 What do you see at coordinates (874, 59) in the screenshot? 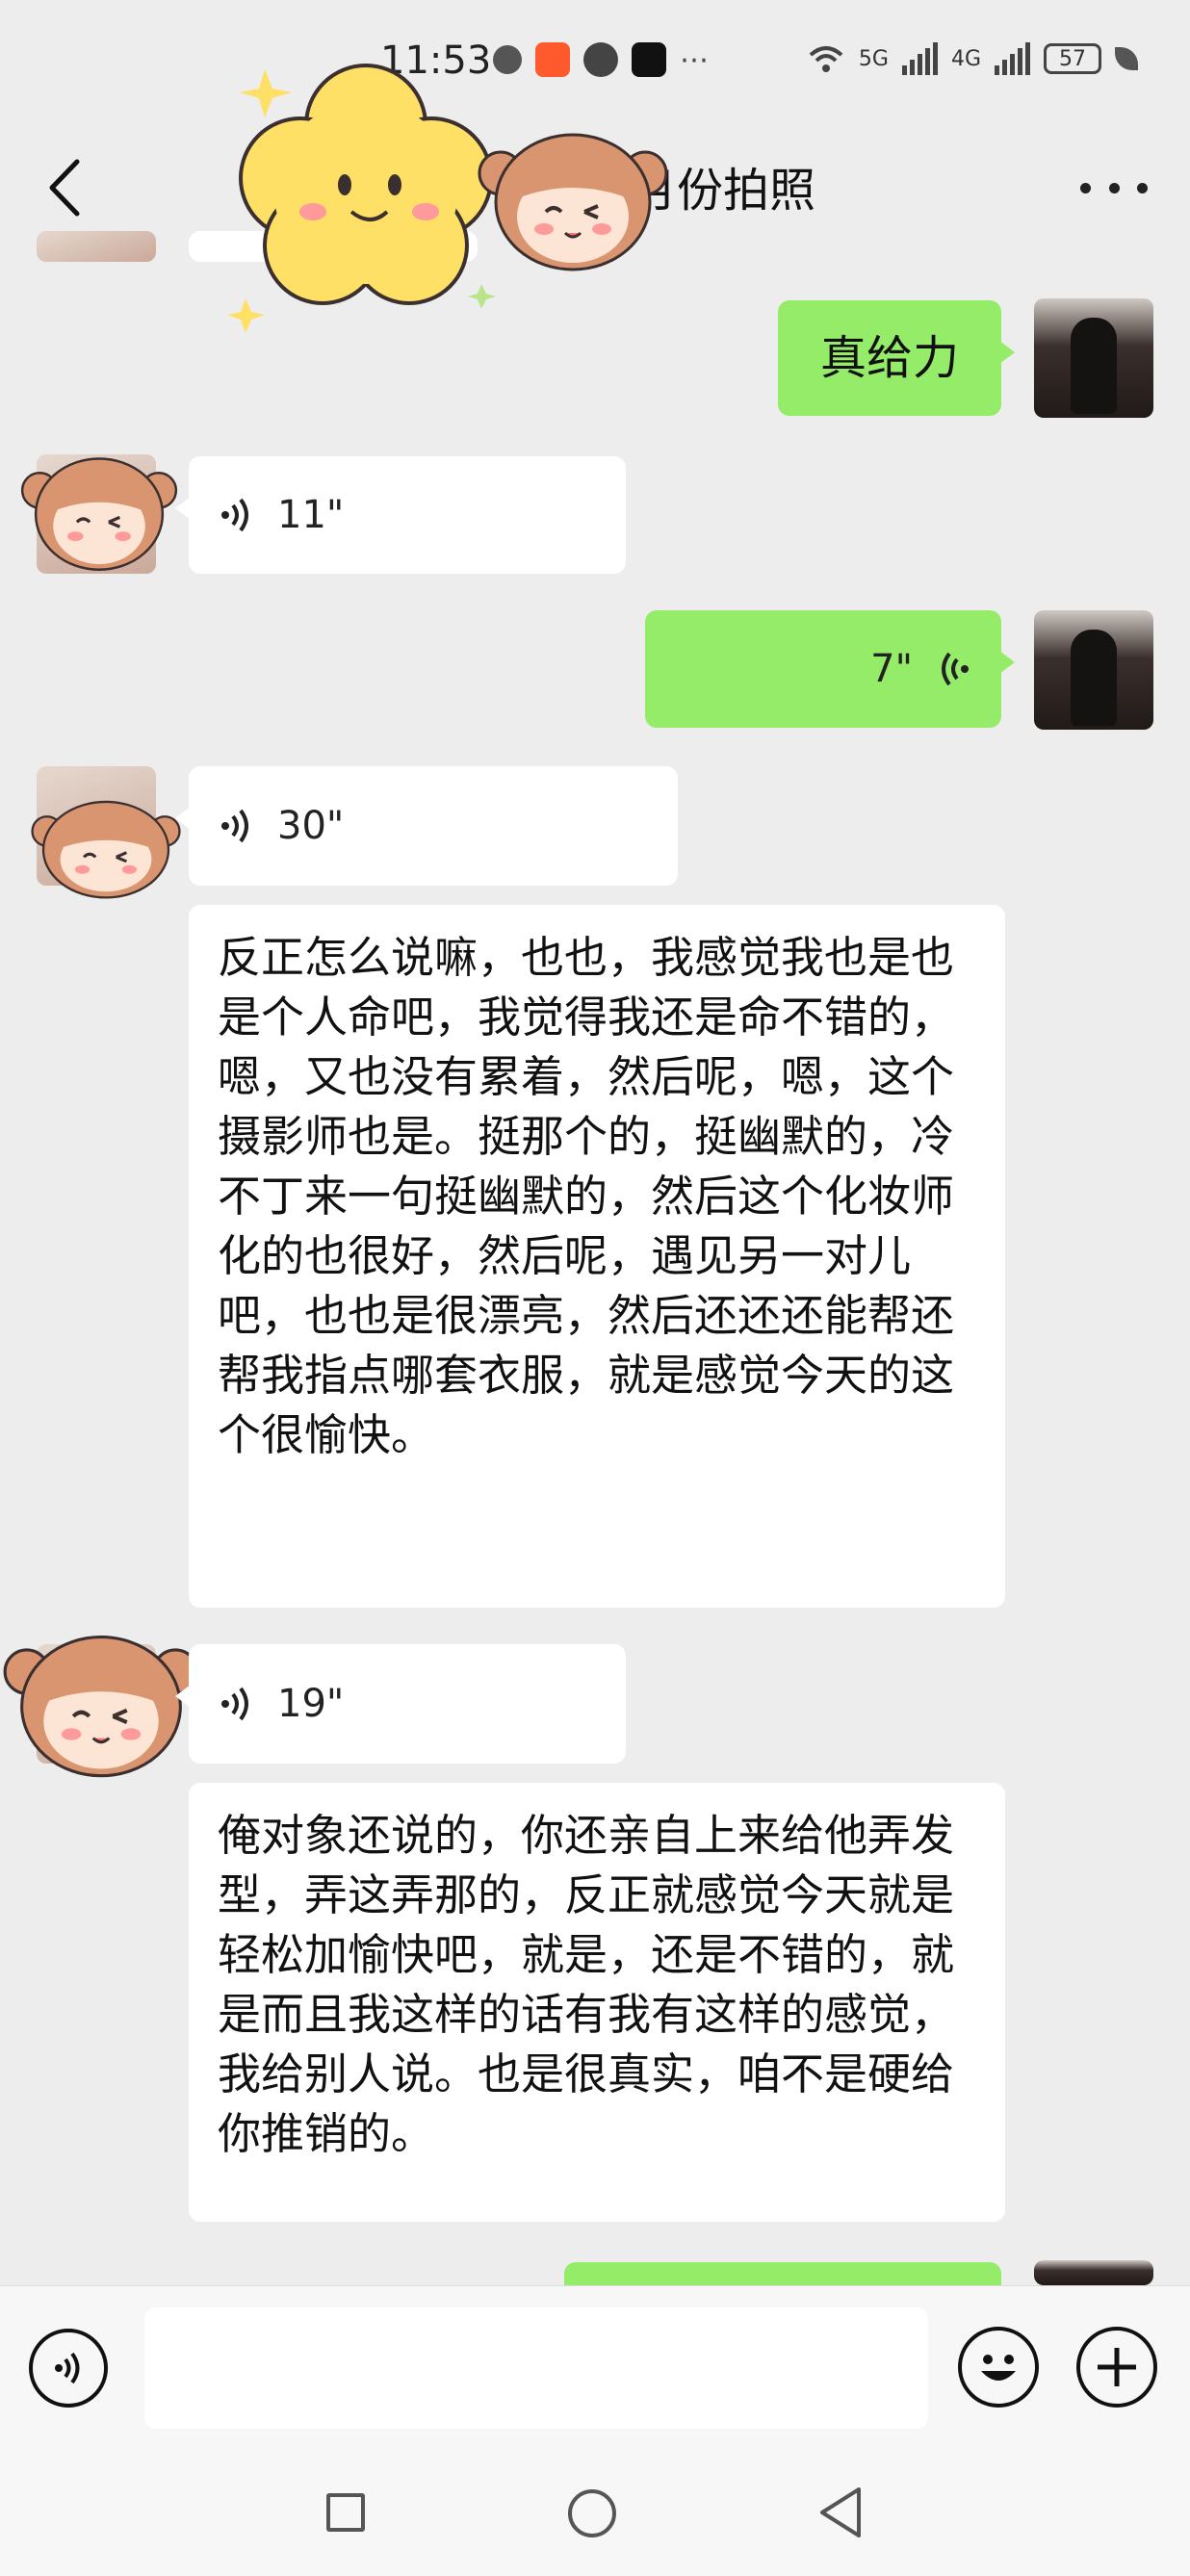
I see `network-5g-label: 5G` at bounding box center [874, 59].